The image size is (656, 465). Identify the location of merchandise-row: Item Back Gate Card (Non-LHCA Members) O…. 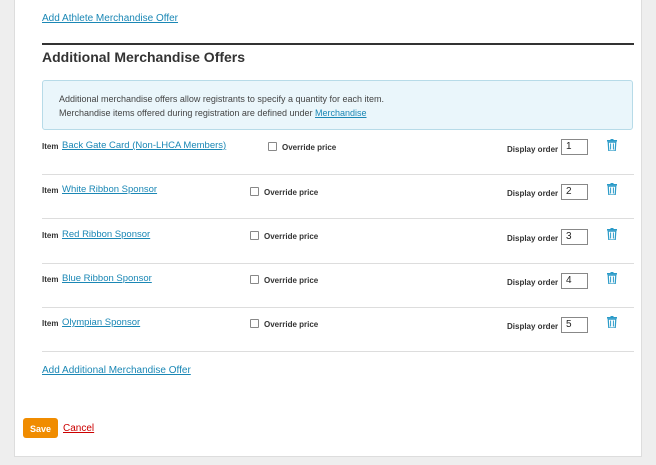
(338, 152).